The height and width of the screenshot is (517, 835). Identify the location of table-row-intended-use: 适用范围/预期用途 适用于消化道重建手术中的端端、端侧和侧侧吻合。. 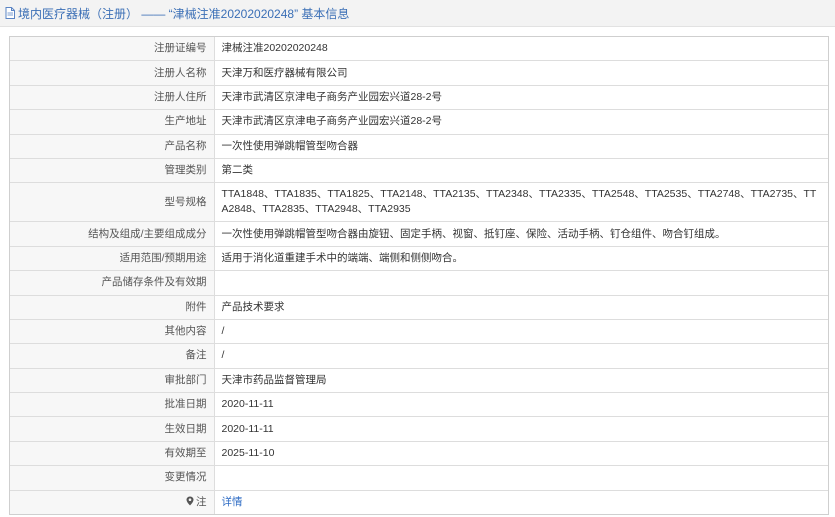
(419, 258).